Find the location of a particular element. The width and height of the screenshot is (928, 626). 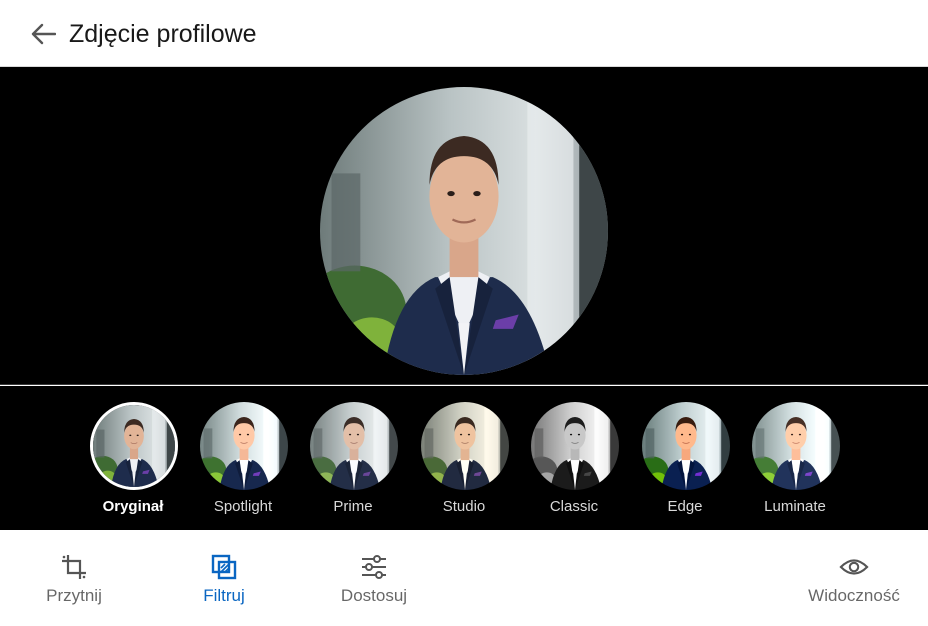

eye-icon is located at coordinates (854, 567).